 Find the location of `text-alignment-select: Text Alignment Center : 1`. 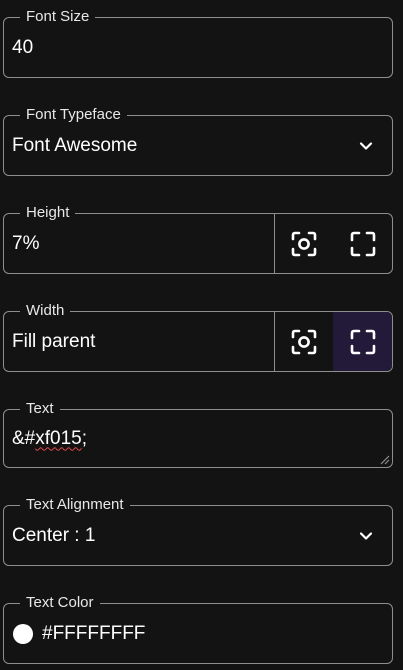

text-alignment-select: Text Alignment Center : 1 is located at coordinates (198, 531).